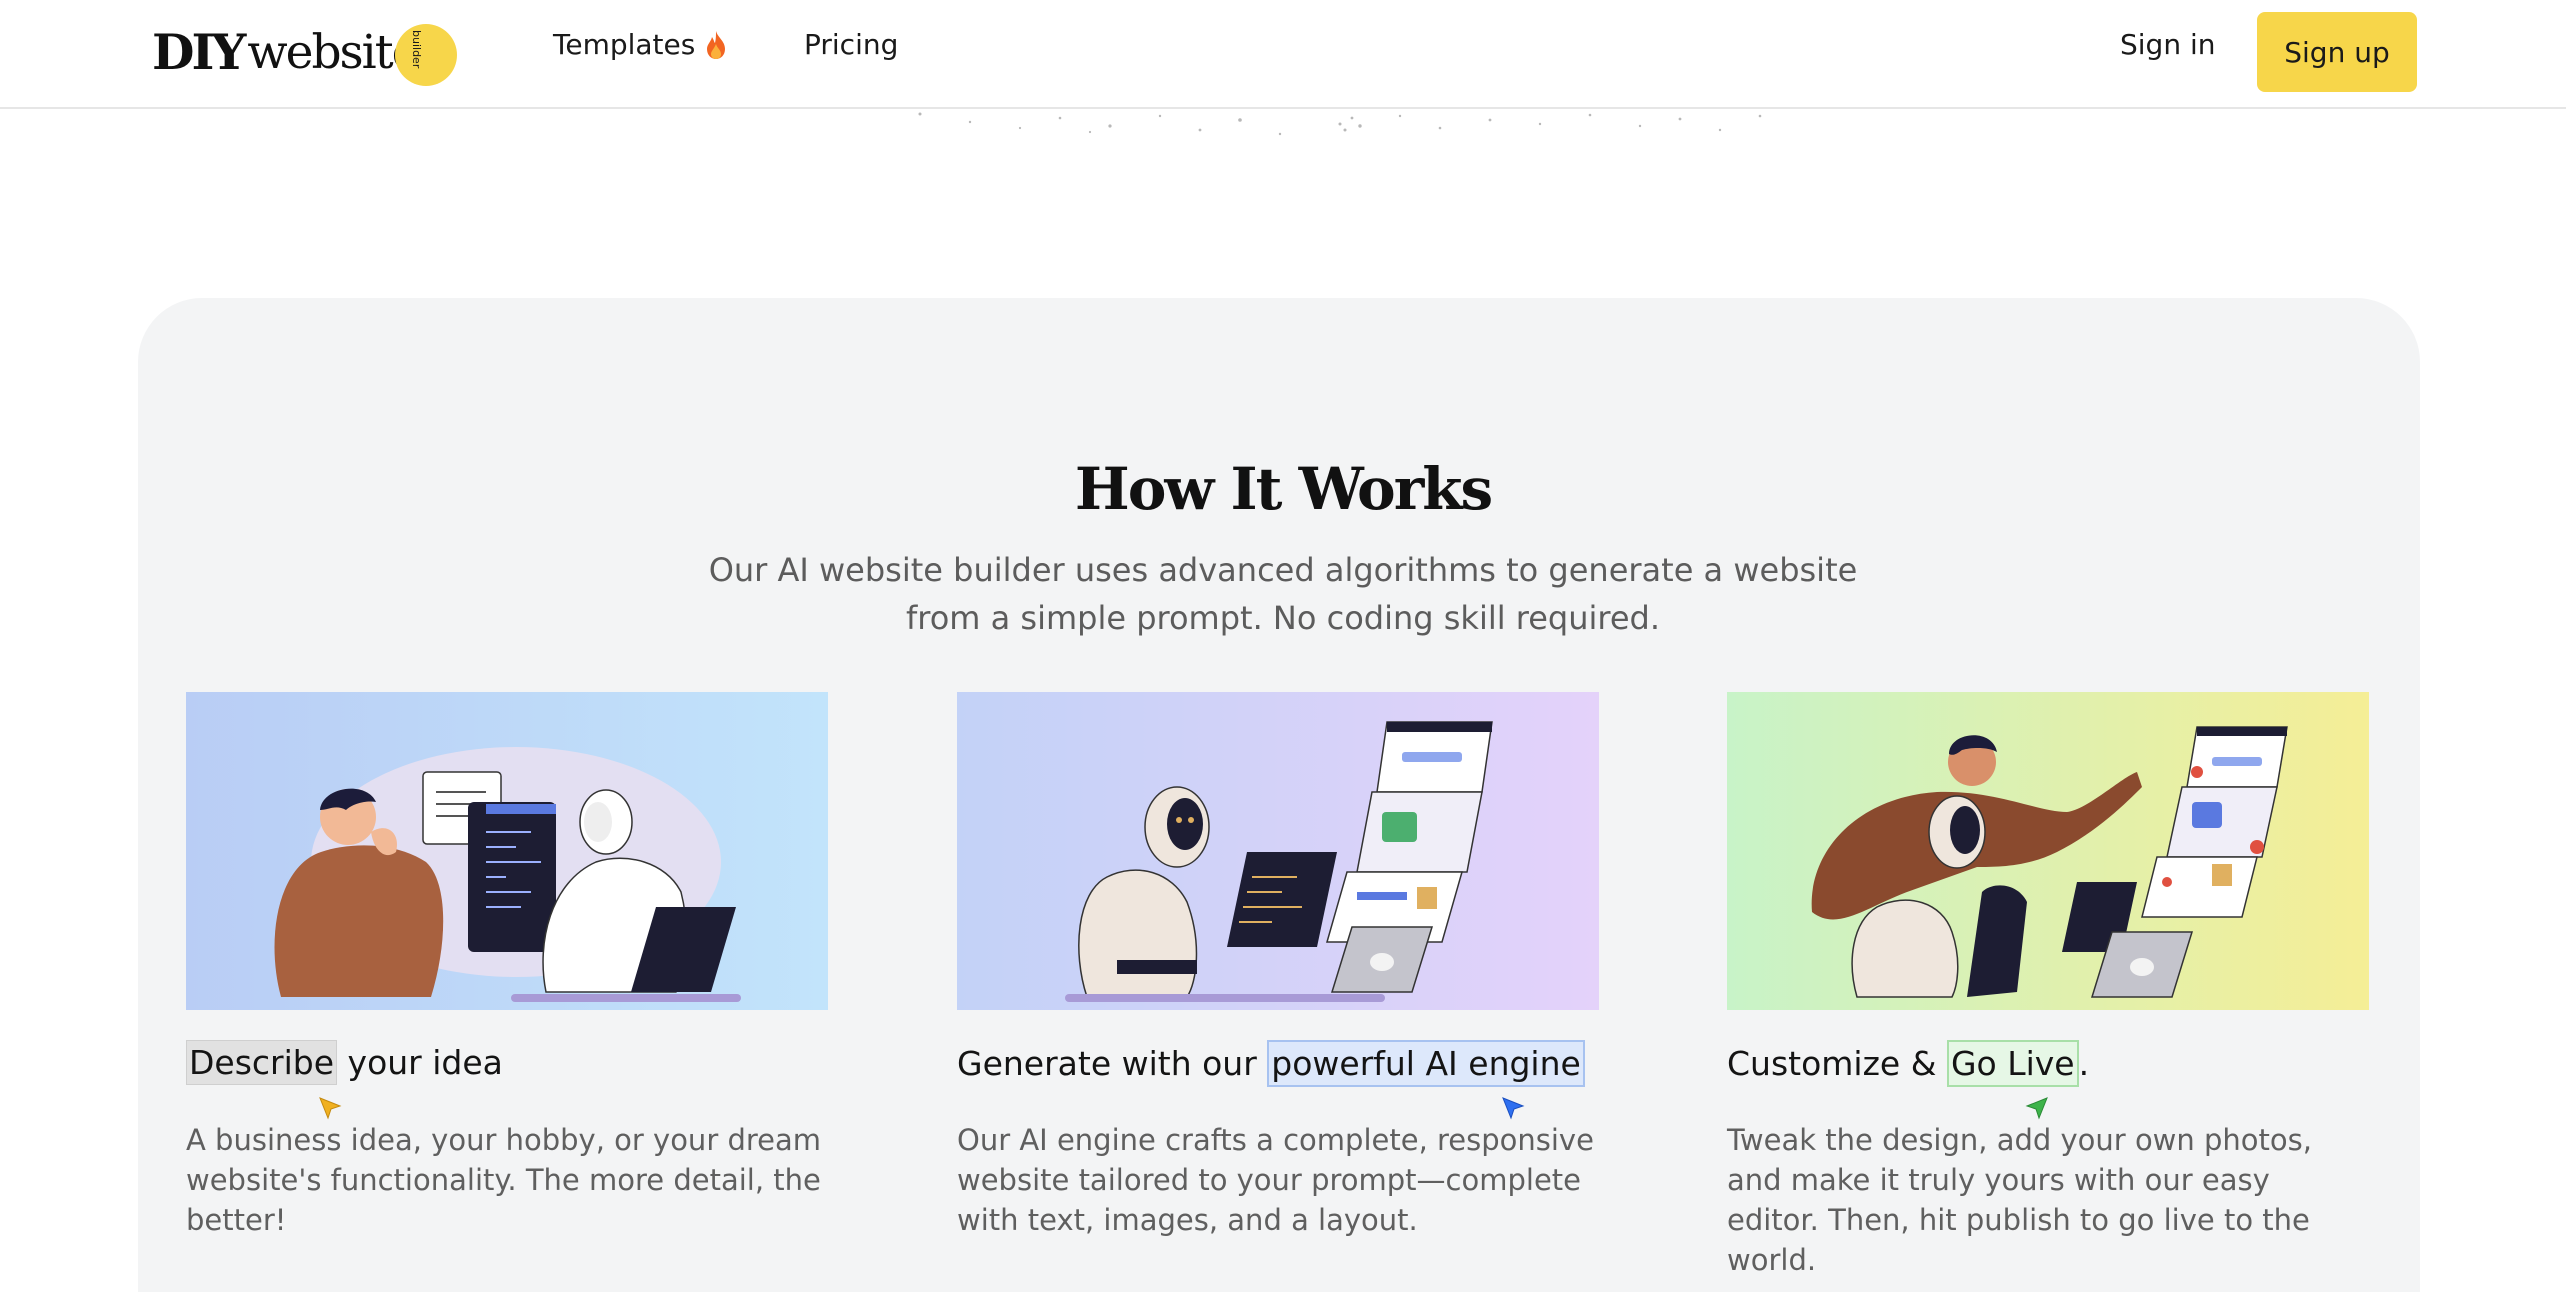 The height and width of the screenshot is (1292, 2566). I want to click on person-robot-illustration, so click(507, 851).